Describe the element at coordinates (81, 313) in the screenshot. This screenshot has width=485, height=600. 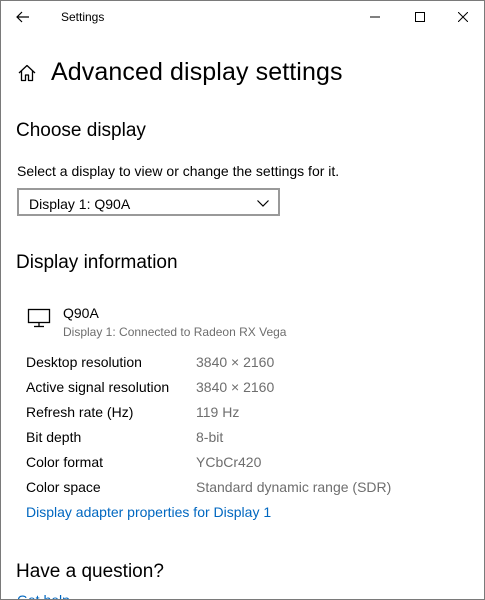
I see `monitor-name: Q90A` at that location.